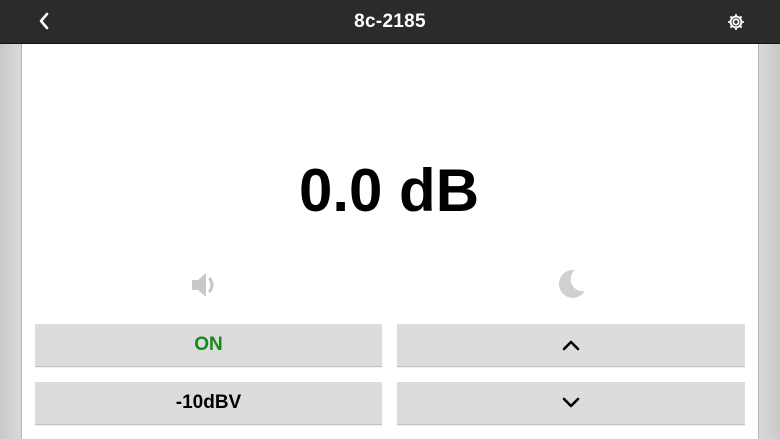  I want to click on mute-toggle, so click(205, 285).